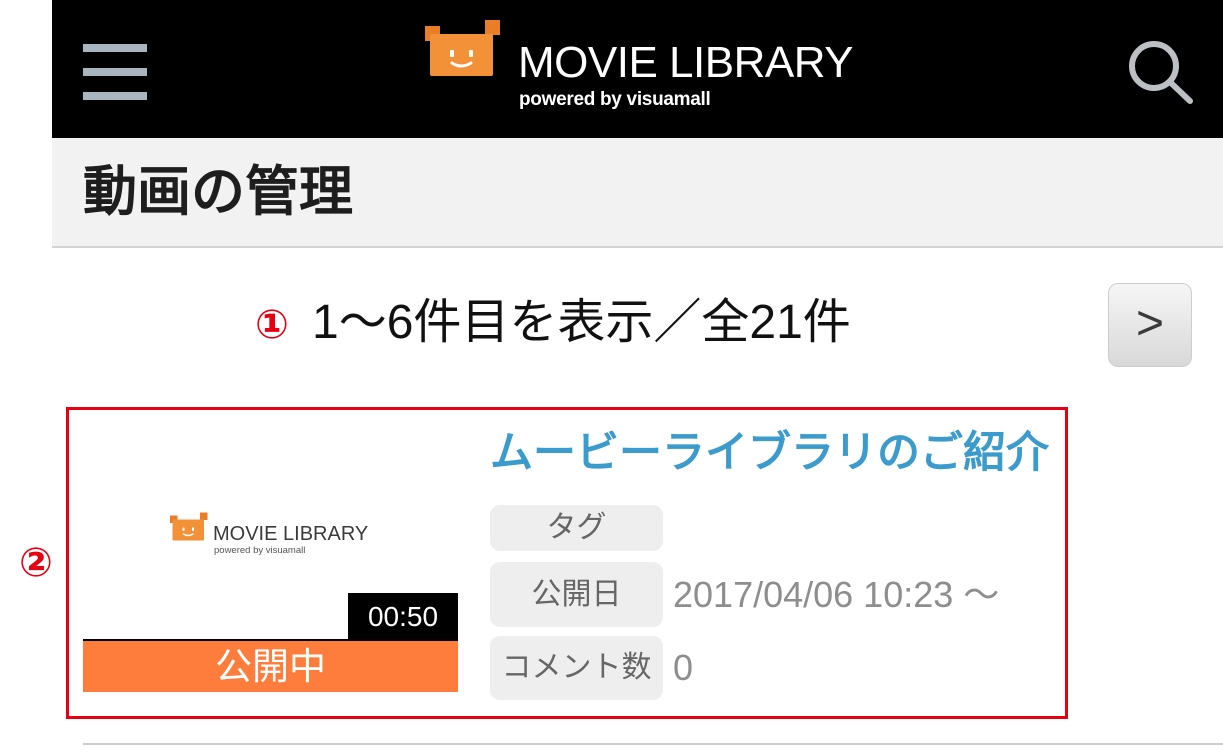 The image size is (1223, 755). What do you see at coordinates (581, 322) in the screenshot?
I see `pagination-summary: 1〜6件目を表示／全21件` at bounding box center [581, 322].